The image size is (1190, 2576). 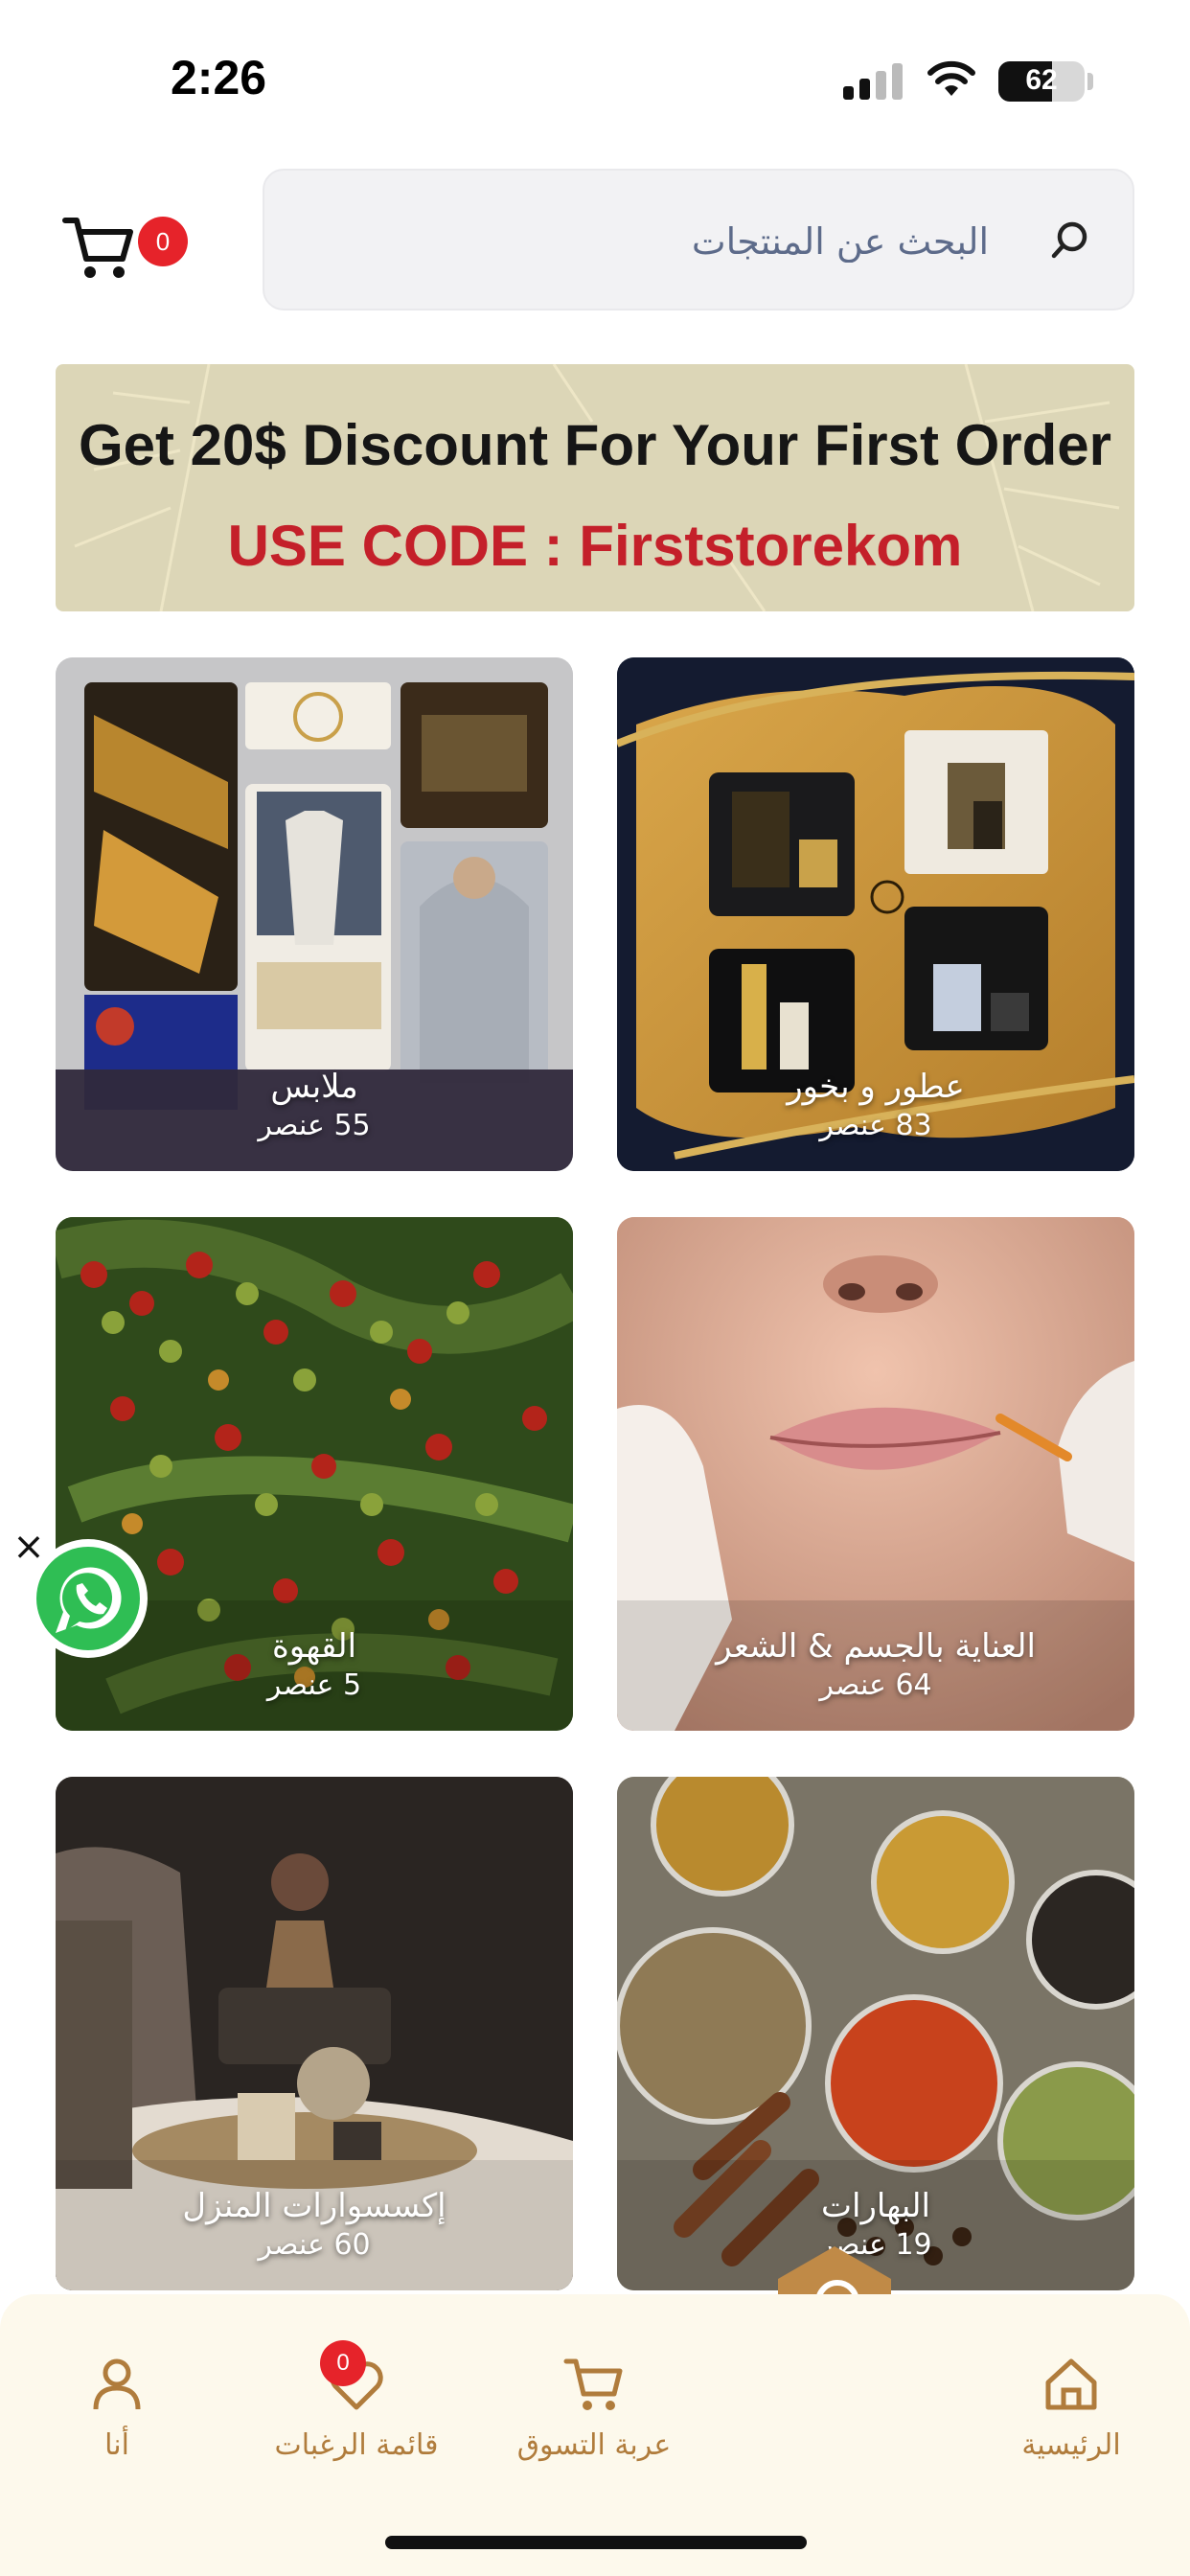 I want to click on search-icon, so click(x=1069, y=240).